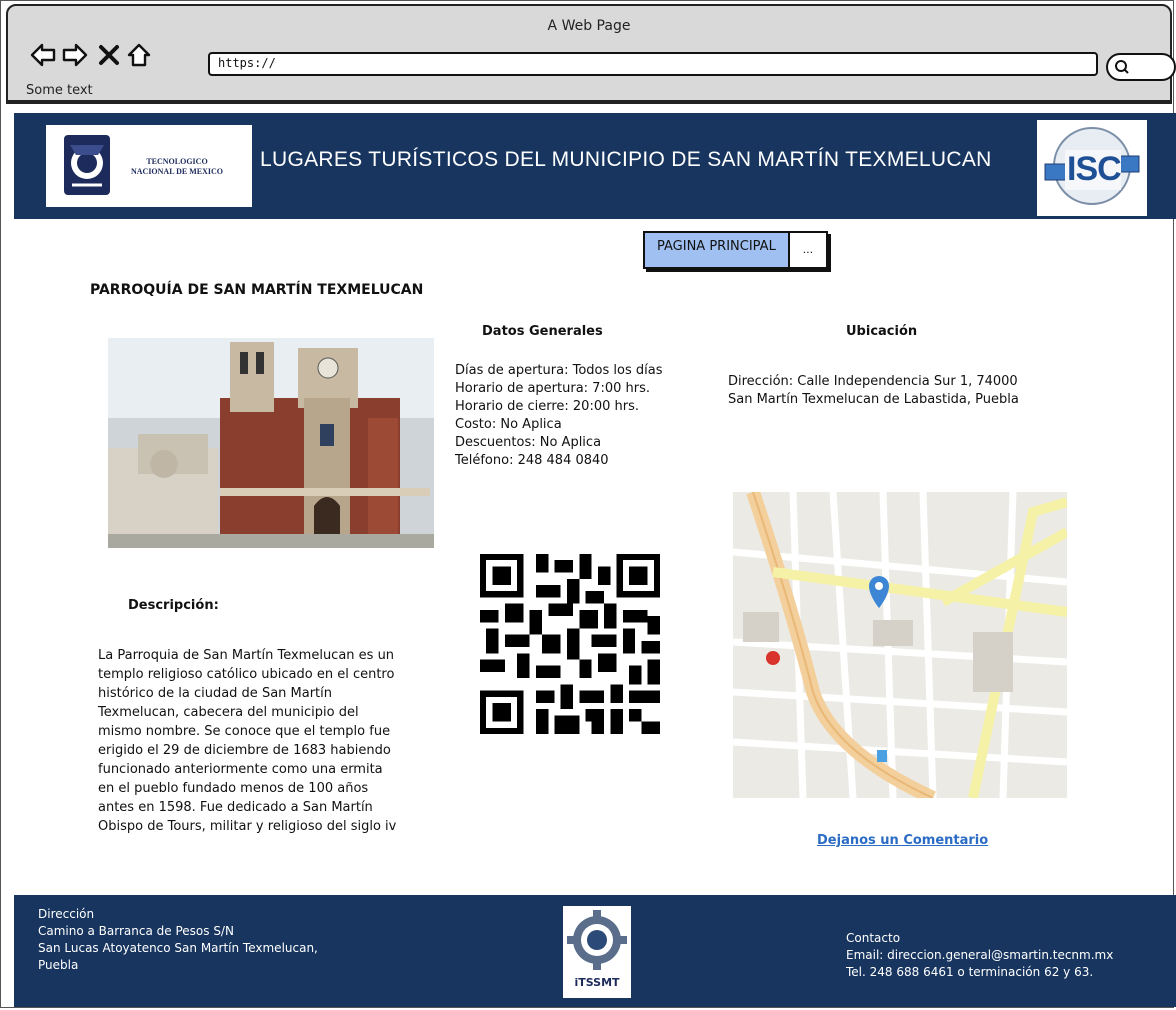 Image resolution: width=1176 pixels, height=1010 pixels. I want to click on datos-line: Horario de apertura: 7:00 hrs., so click(552, 388).